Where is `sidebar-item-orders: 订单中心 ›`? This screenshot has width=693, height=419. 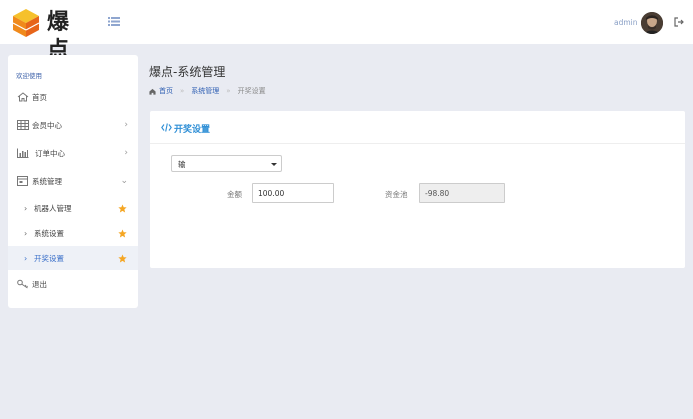 sidebar-item-orders: 订单中心 › is located at coordinates (73, 153).